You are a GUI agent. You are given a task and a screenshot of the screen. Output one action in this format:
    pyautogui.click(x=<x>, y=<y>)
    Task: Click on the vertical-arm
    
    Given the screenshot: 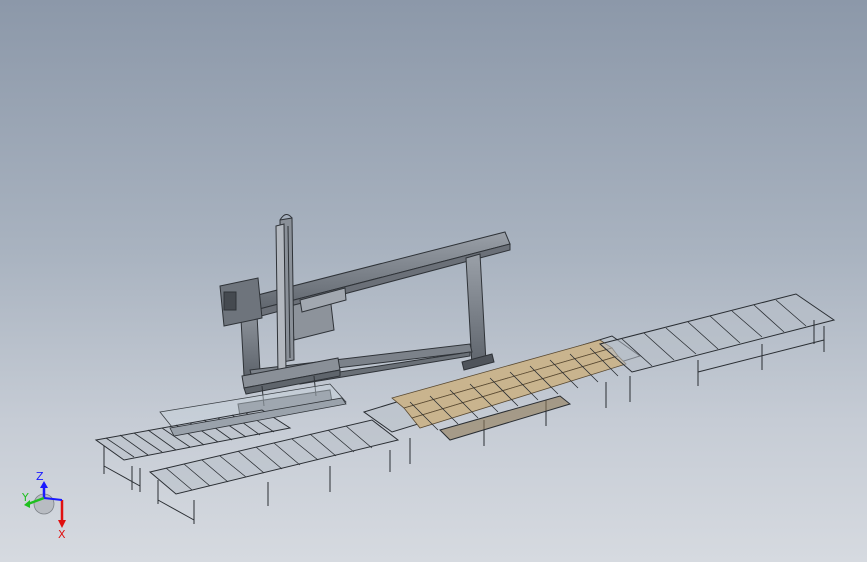 What is the action you would take?
    pyautogui.click(x=285, y=294)
    